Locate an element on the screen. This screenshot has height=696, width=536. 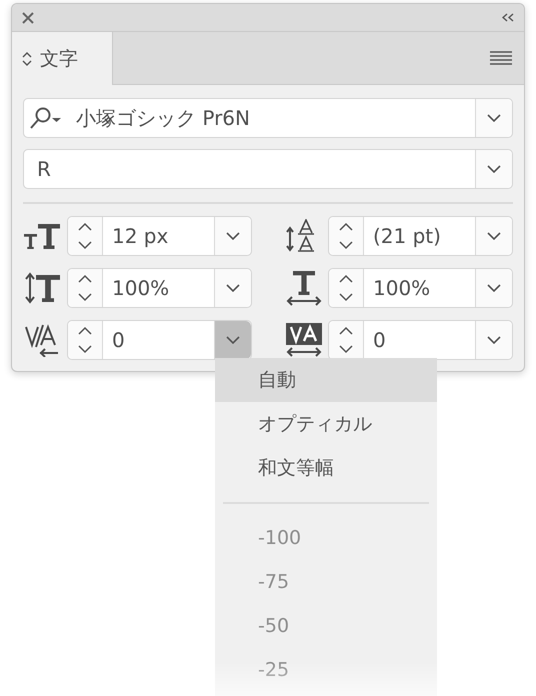
font-family-field: 小塚ゴシック Pr6N is located at coordinates (268, 118).